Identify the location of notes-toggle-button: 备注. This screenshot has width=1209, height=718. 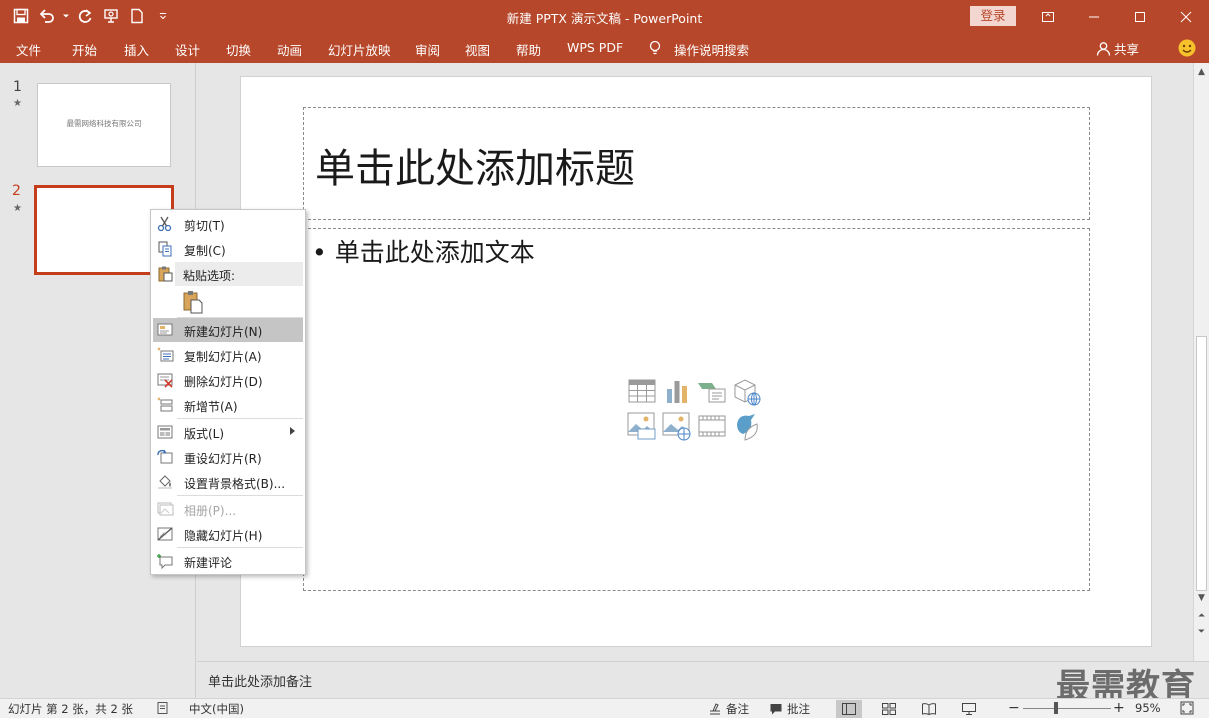
(728, 709).